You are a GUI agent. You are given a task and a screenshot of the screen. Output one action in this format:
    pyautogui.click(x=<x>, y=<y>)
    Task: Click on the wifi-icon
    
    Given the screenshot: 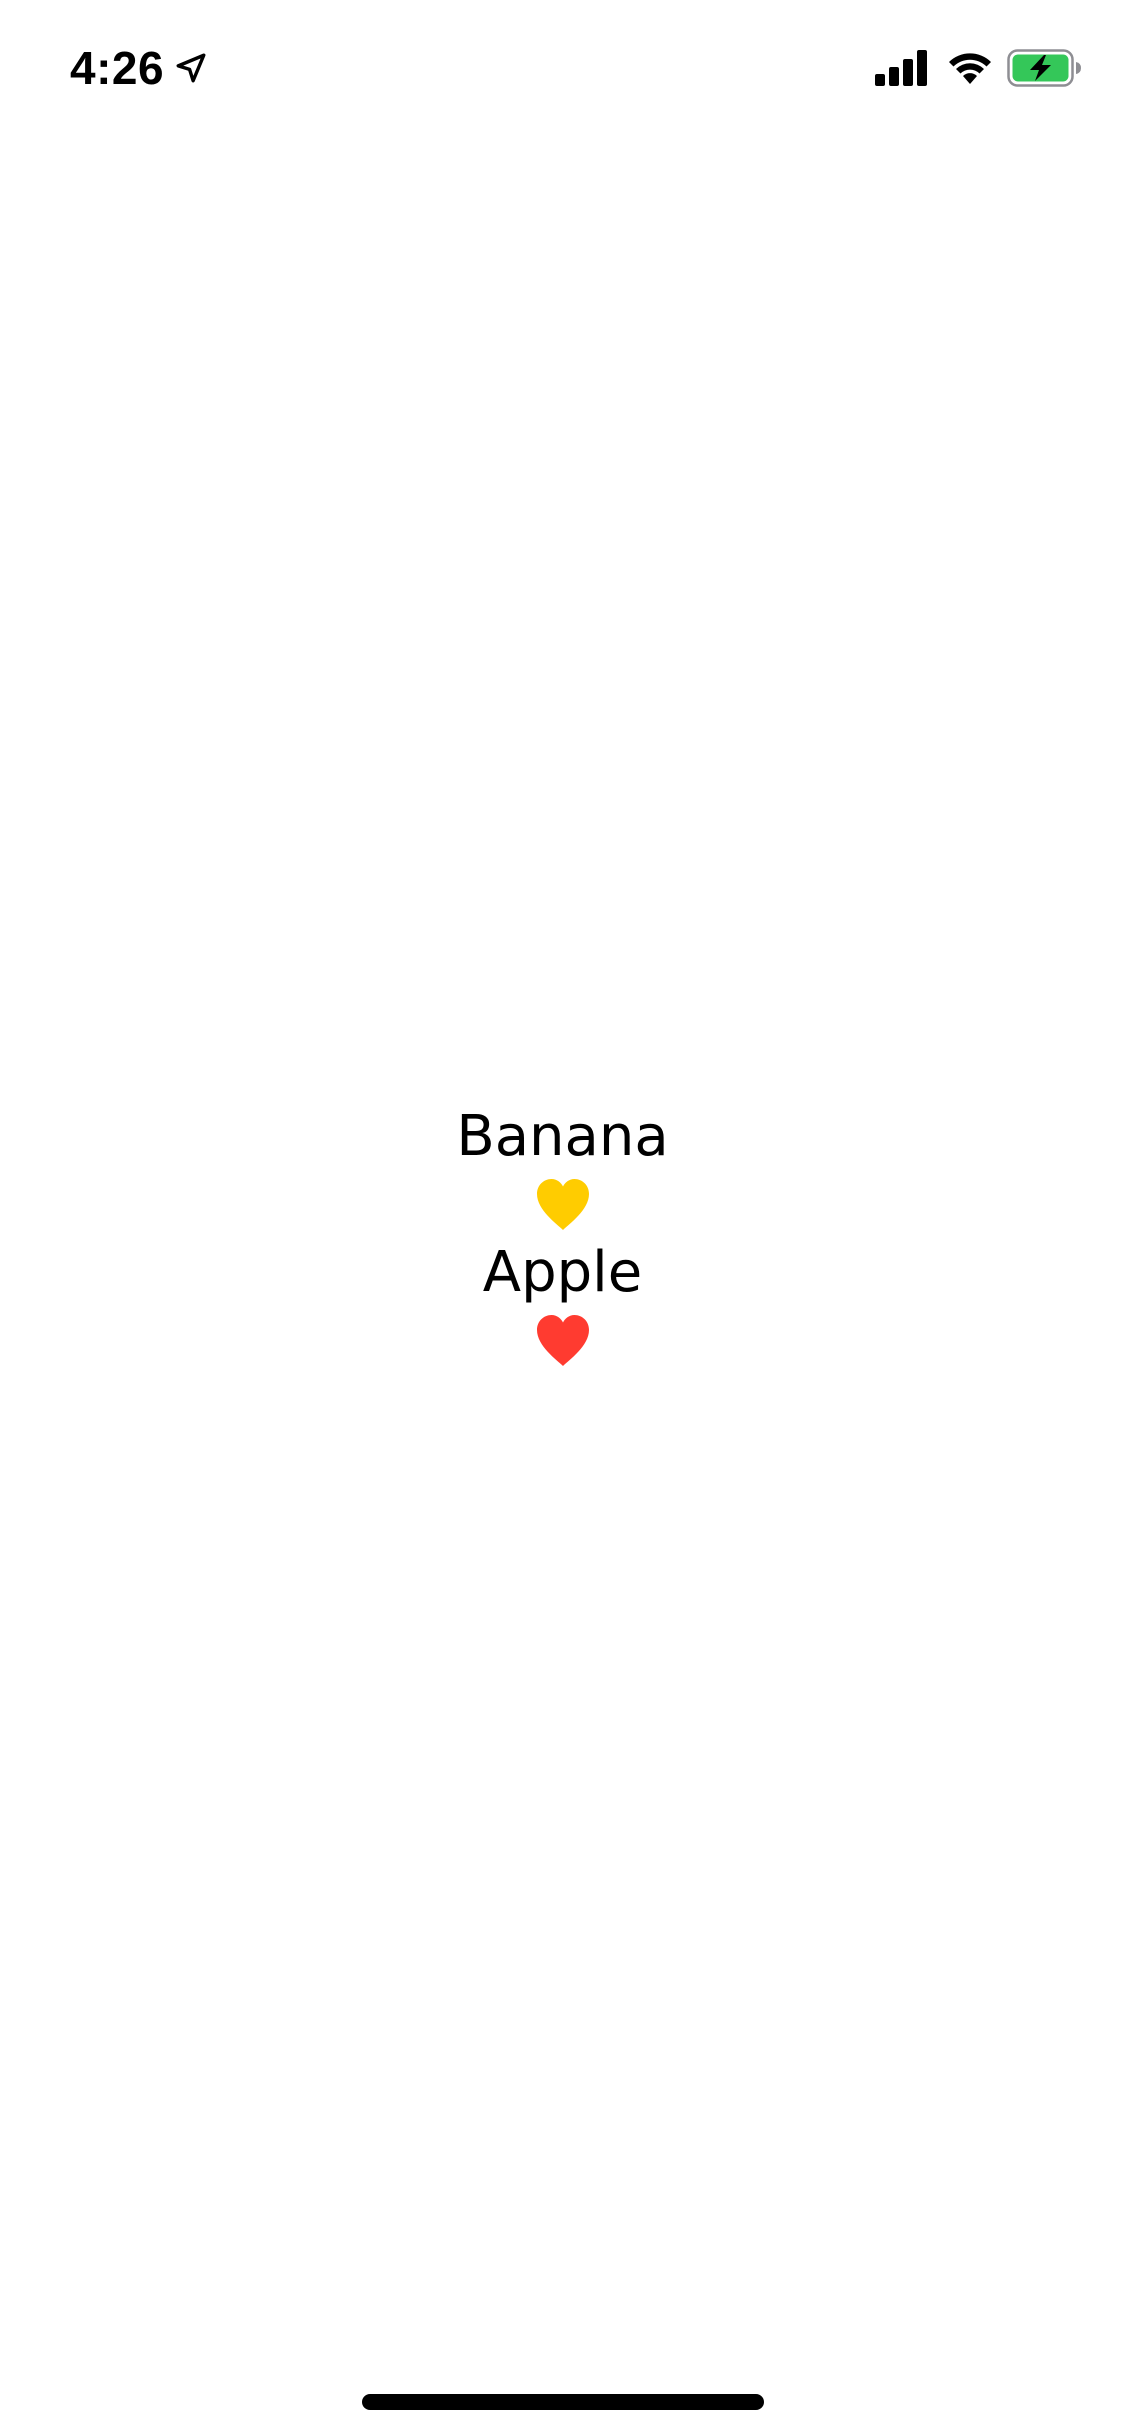 What is the action you would take?
    pyautogui.click(x=970, y=68)
    